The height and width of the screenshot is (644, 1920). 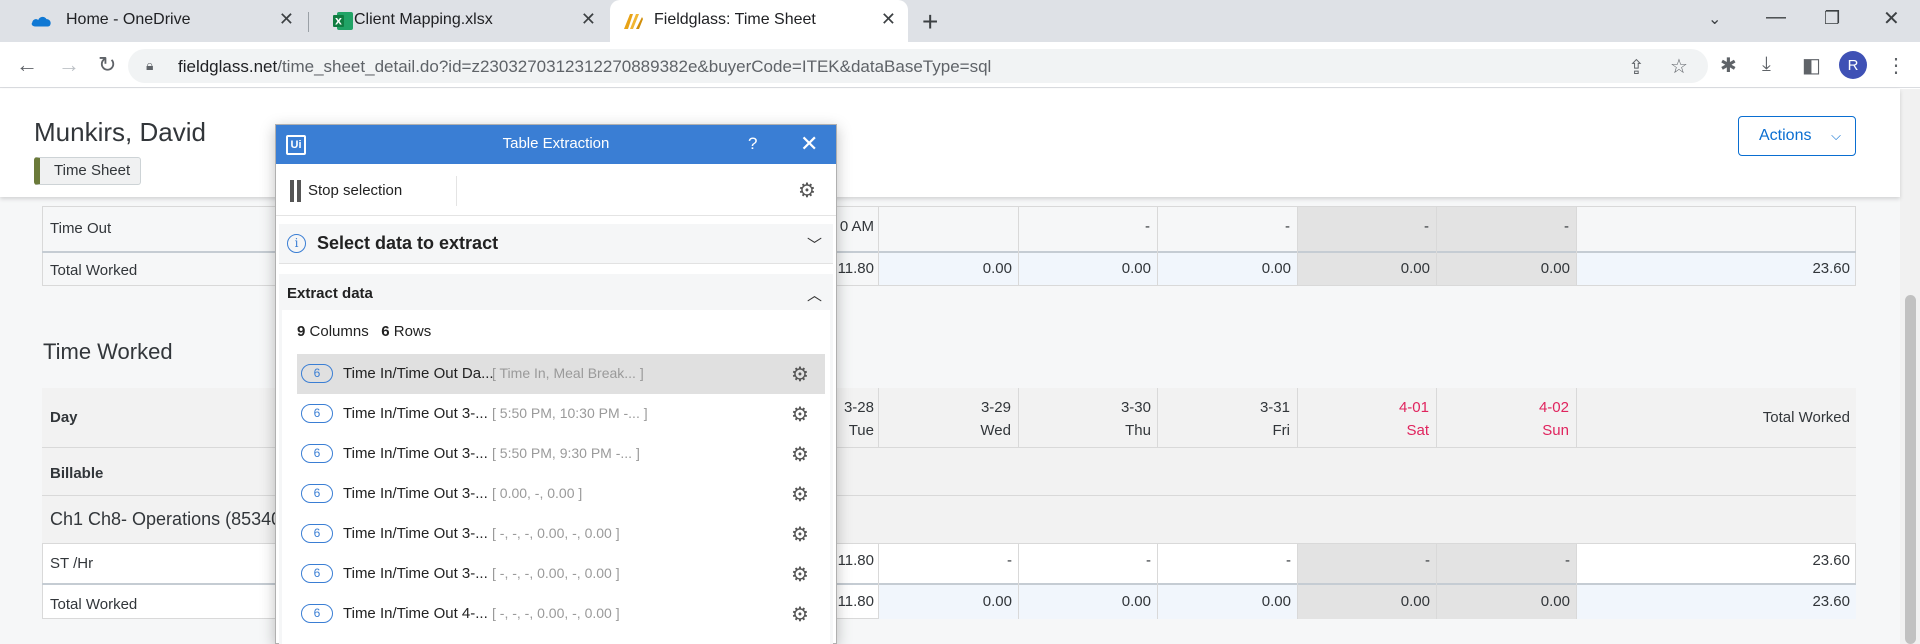 What do you see at coordinates (566, 453) in the screenshot?
I see `column-preview: [ 5:50 PM, 9:30 PM -... ]` at bounding box center [566, 453].